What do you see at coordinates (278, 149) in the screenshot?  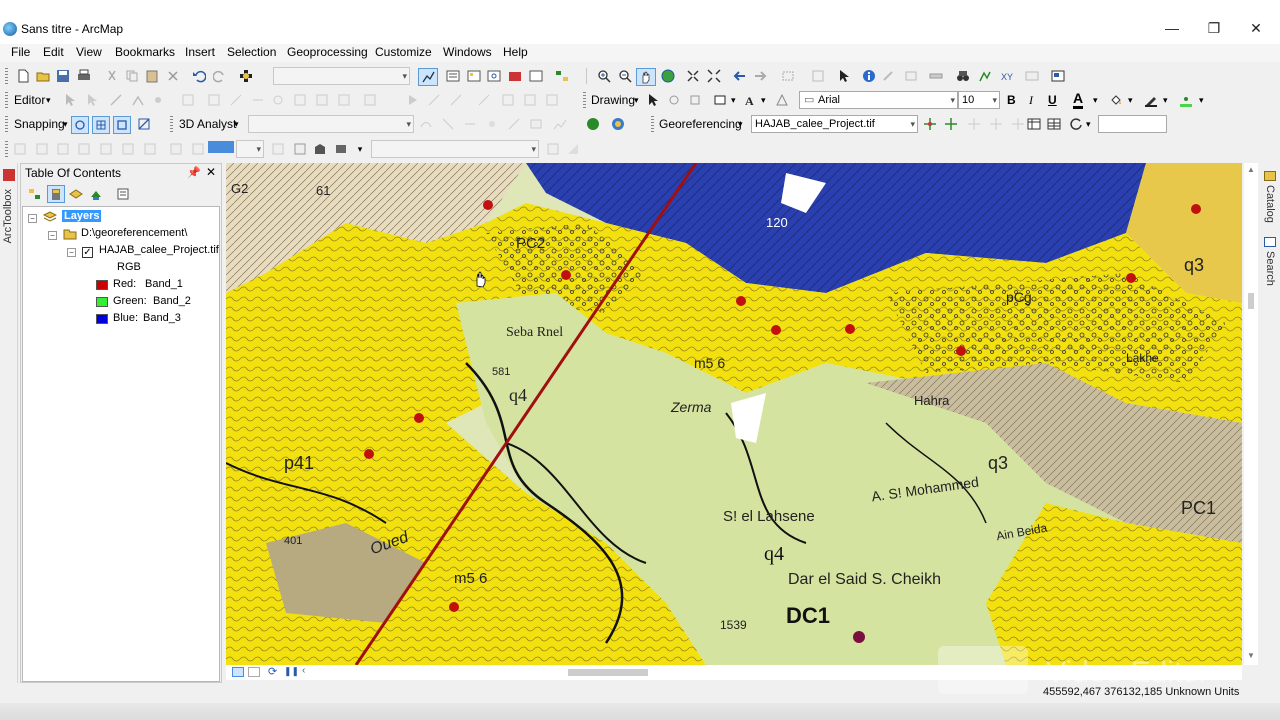 I see `layout-page-icon` at bounding box center [278, 149].